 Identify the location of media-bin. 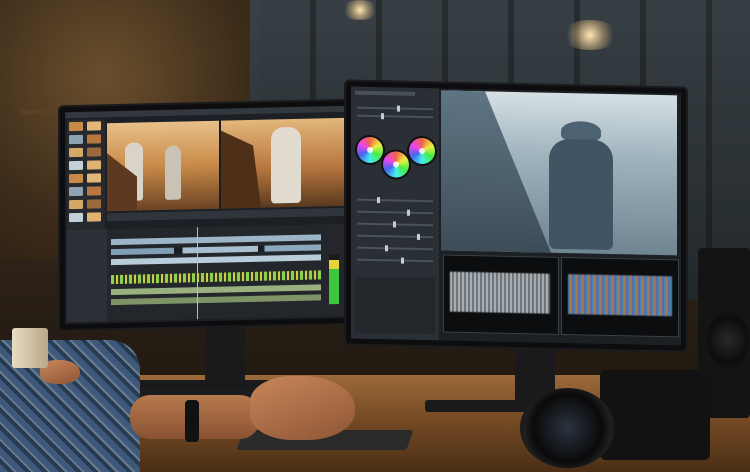
(86, 175).